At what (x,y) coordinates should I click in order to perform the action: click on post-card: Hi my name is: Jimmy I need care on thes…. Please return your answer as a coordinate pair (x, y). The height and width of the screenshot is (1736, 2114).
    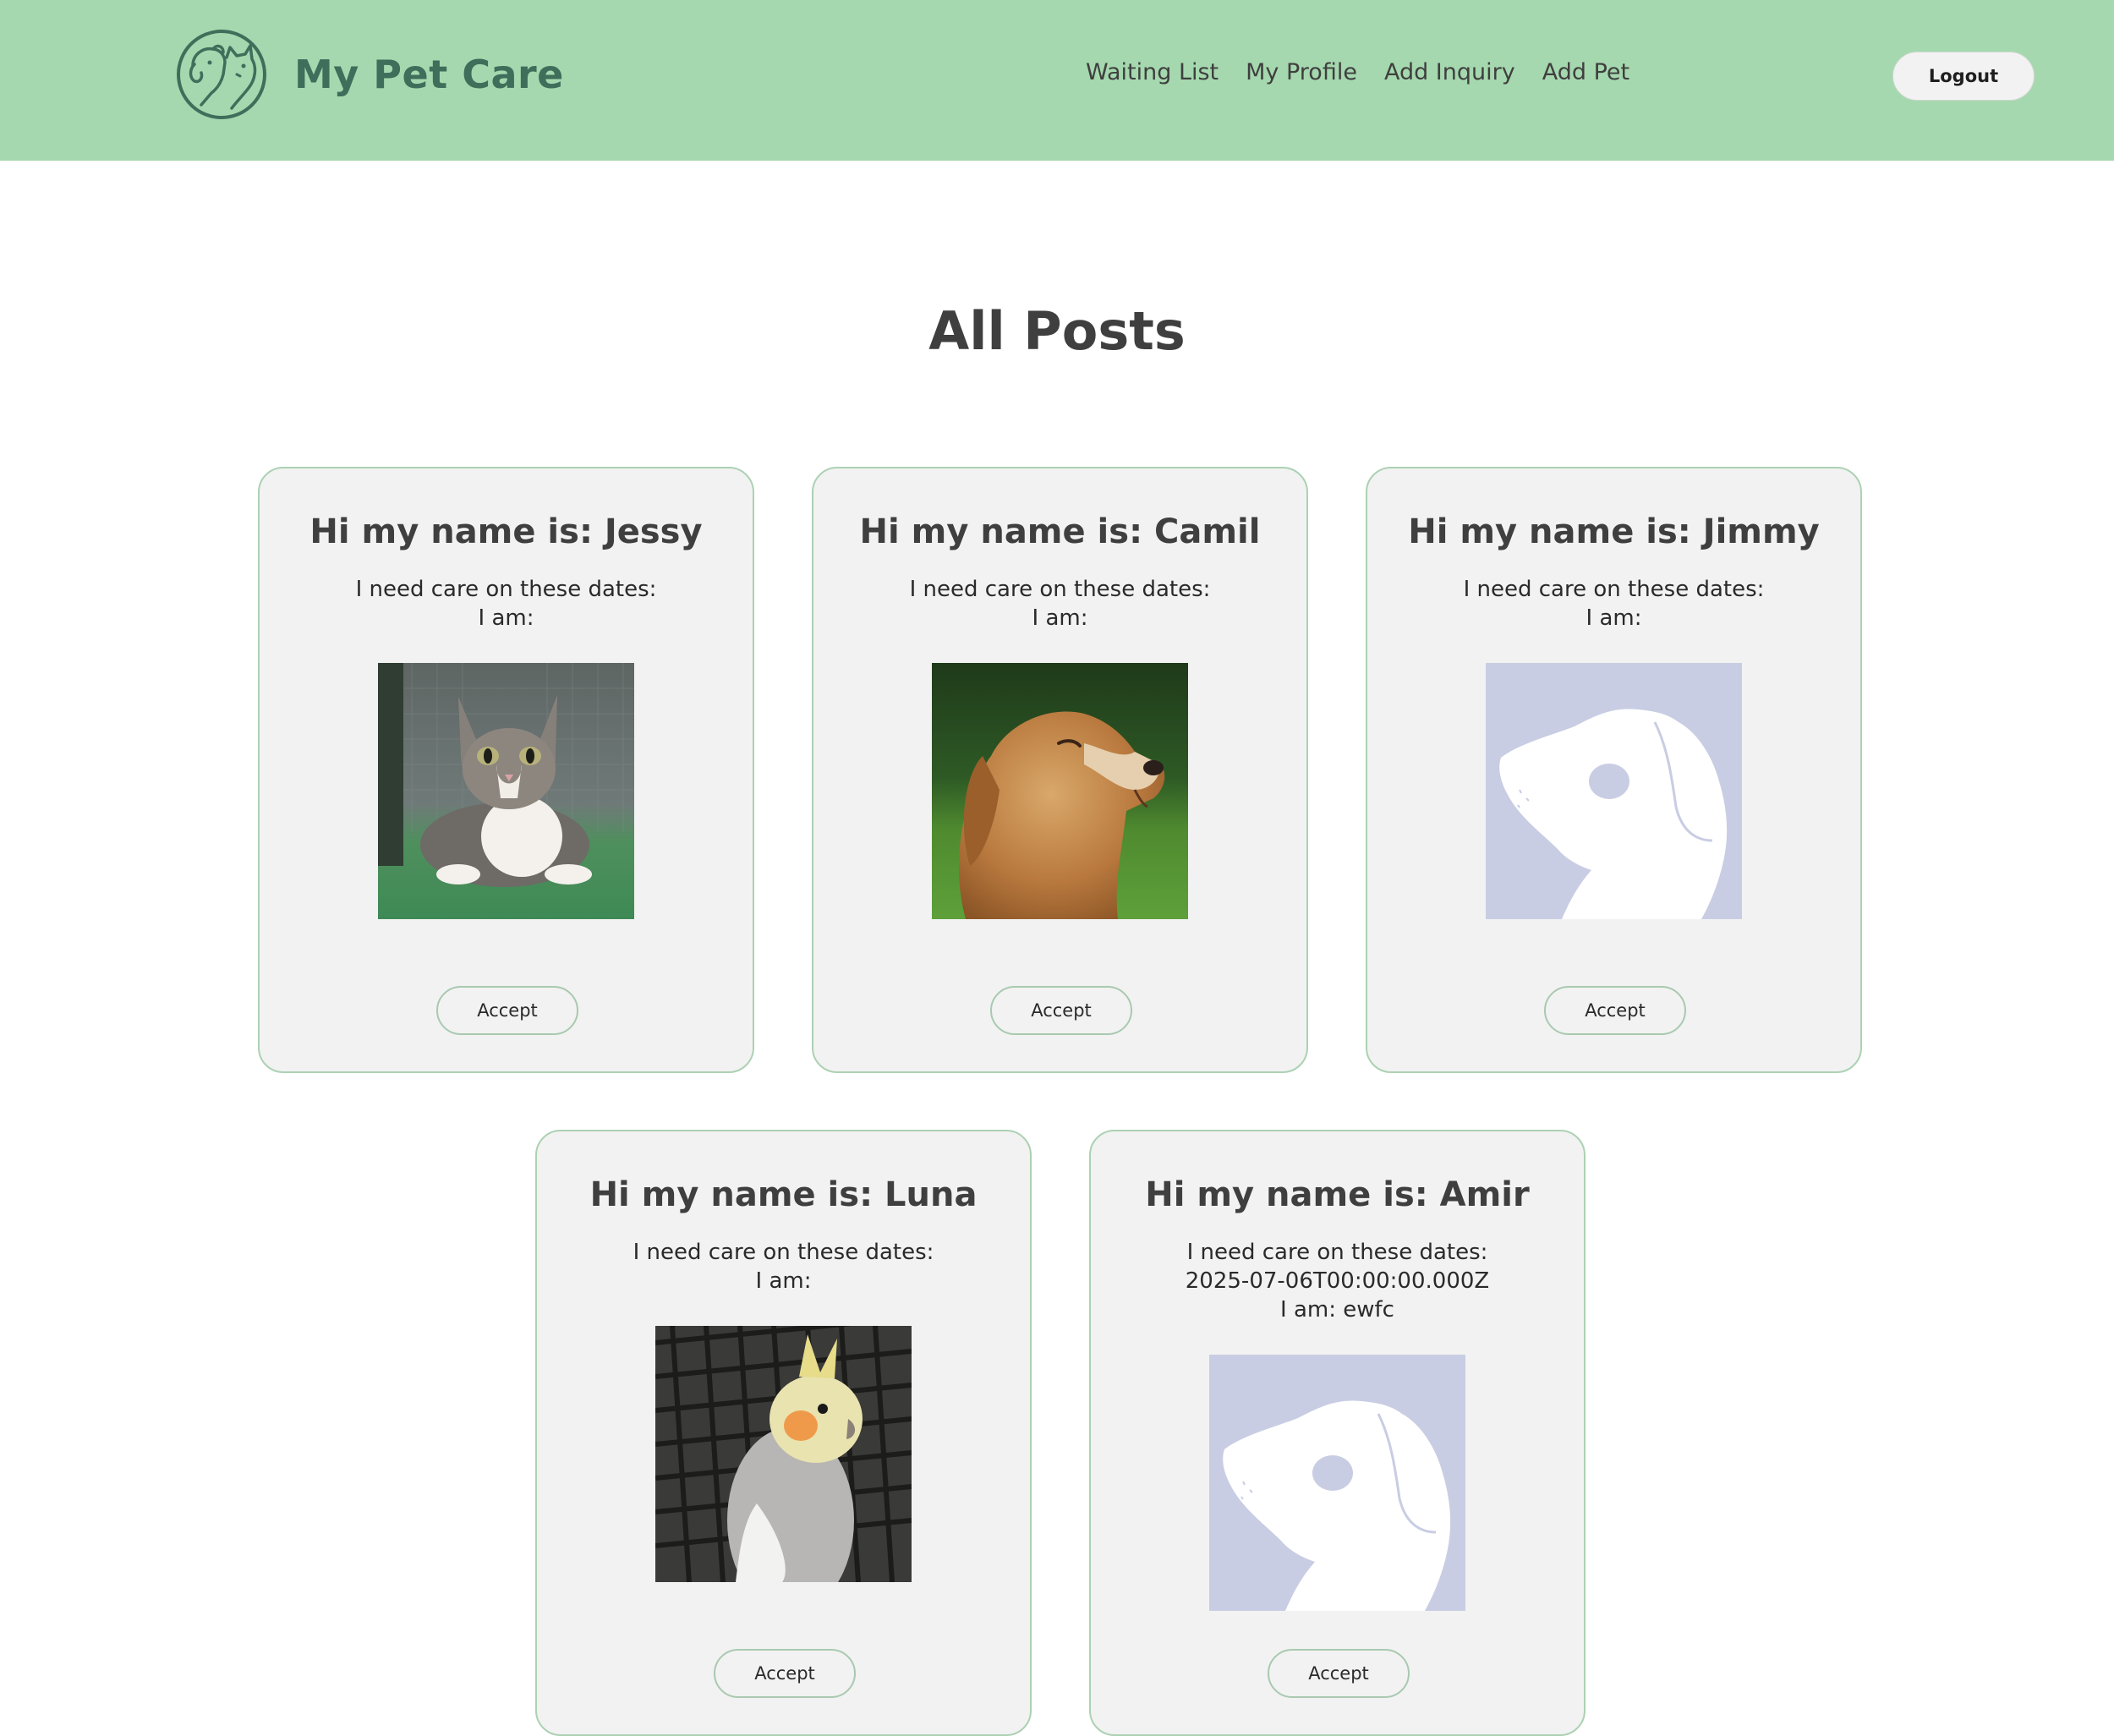
    Looking at the image, I should click on (1614, 770).